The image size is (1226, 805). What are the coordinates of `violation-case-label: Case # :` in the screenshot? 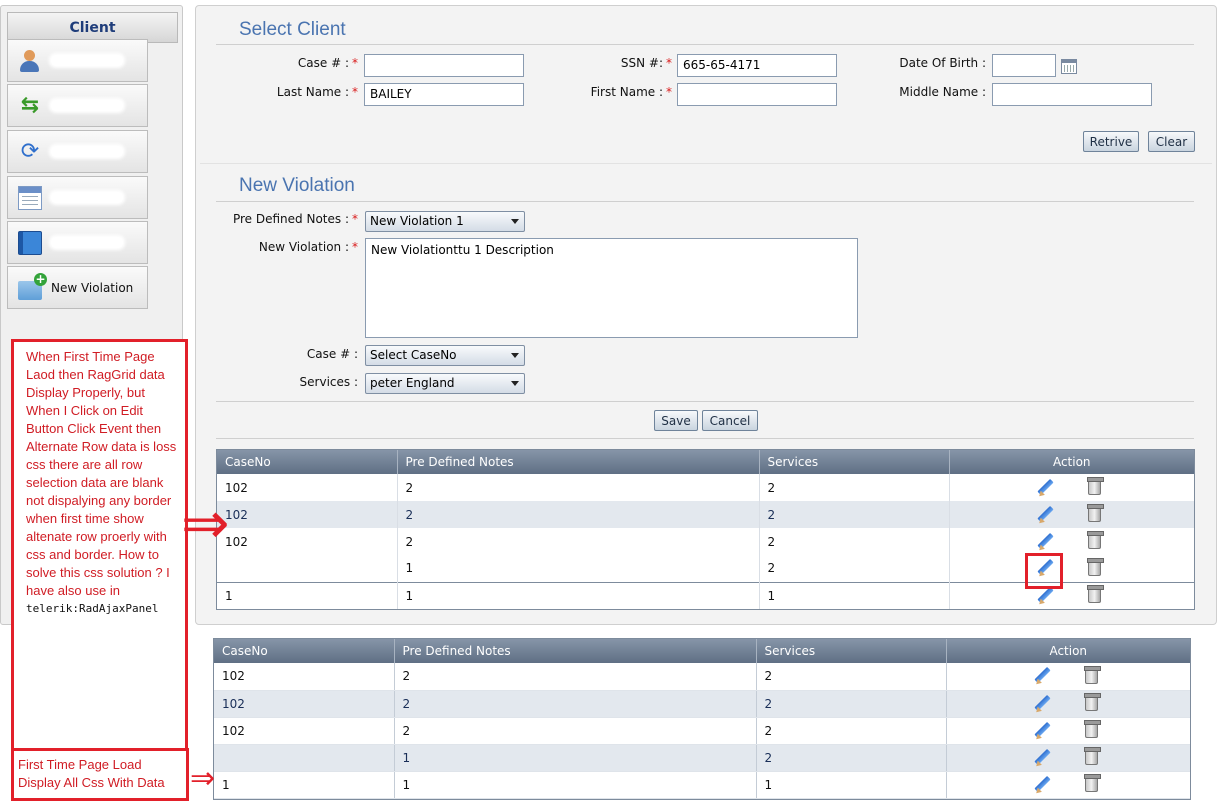 It's located at (332, 354).